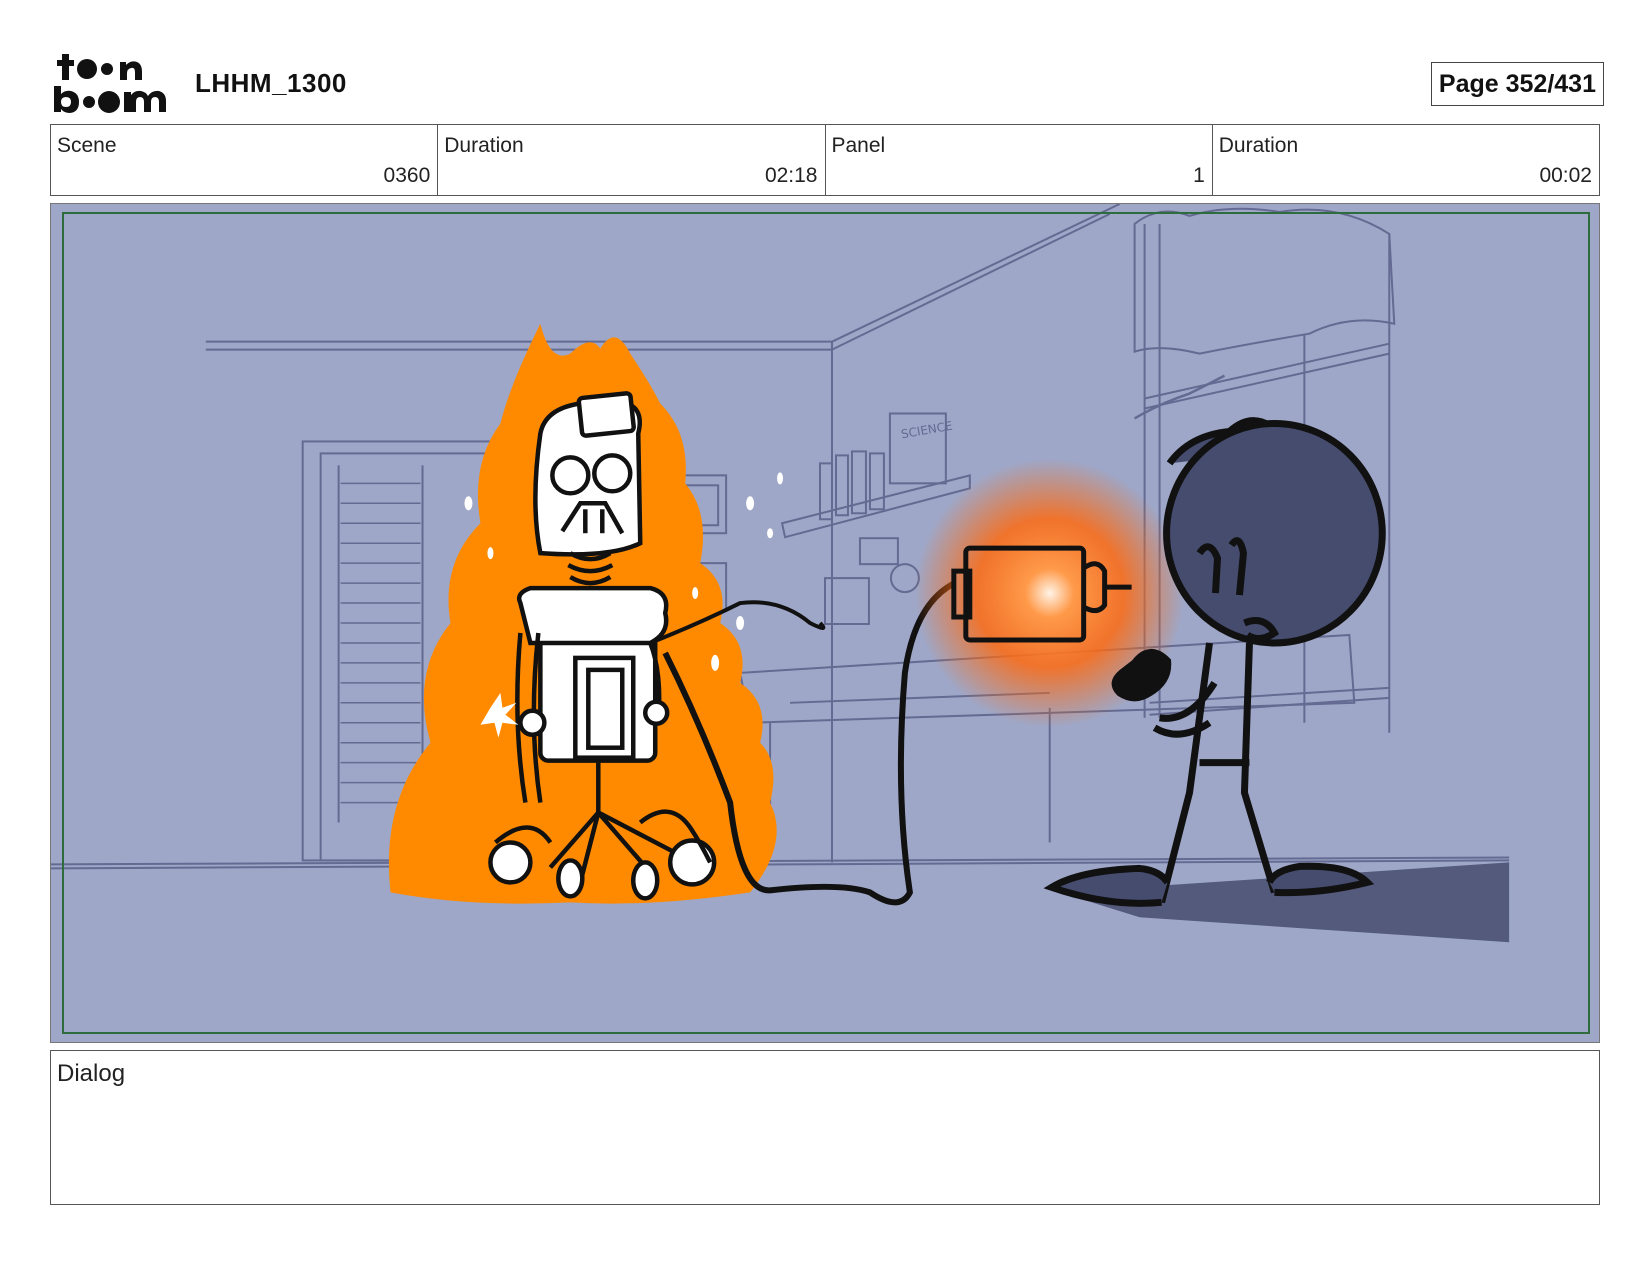  What do you see at coordinates (1258, 145) in the screenshot?
I see `panel-duration-label: Duration` at bounding box center [1258, 145].